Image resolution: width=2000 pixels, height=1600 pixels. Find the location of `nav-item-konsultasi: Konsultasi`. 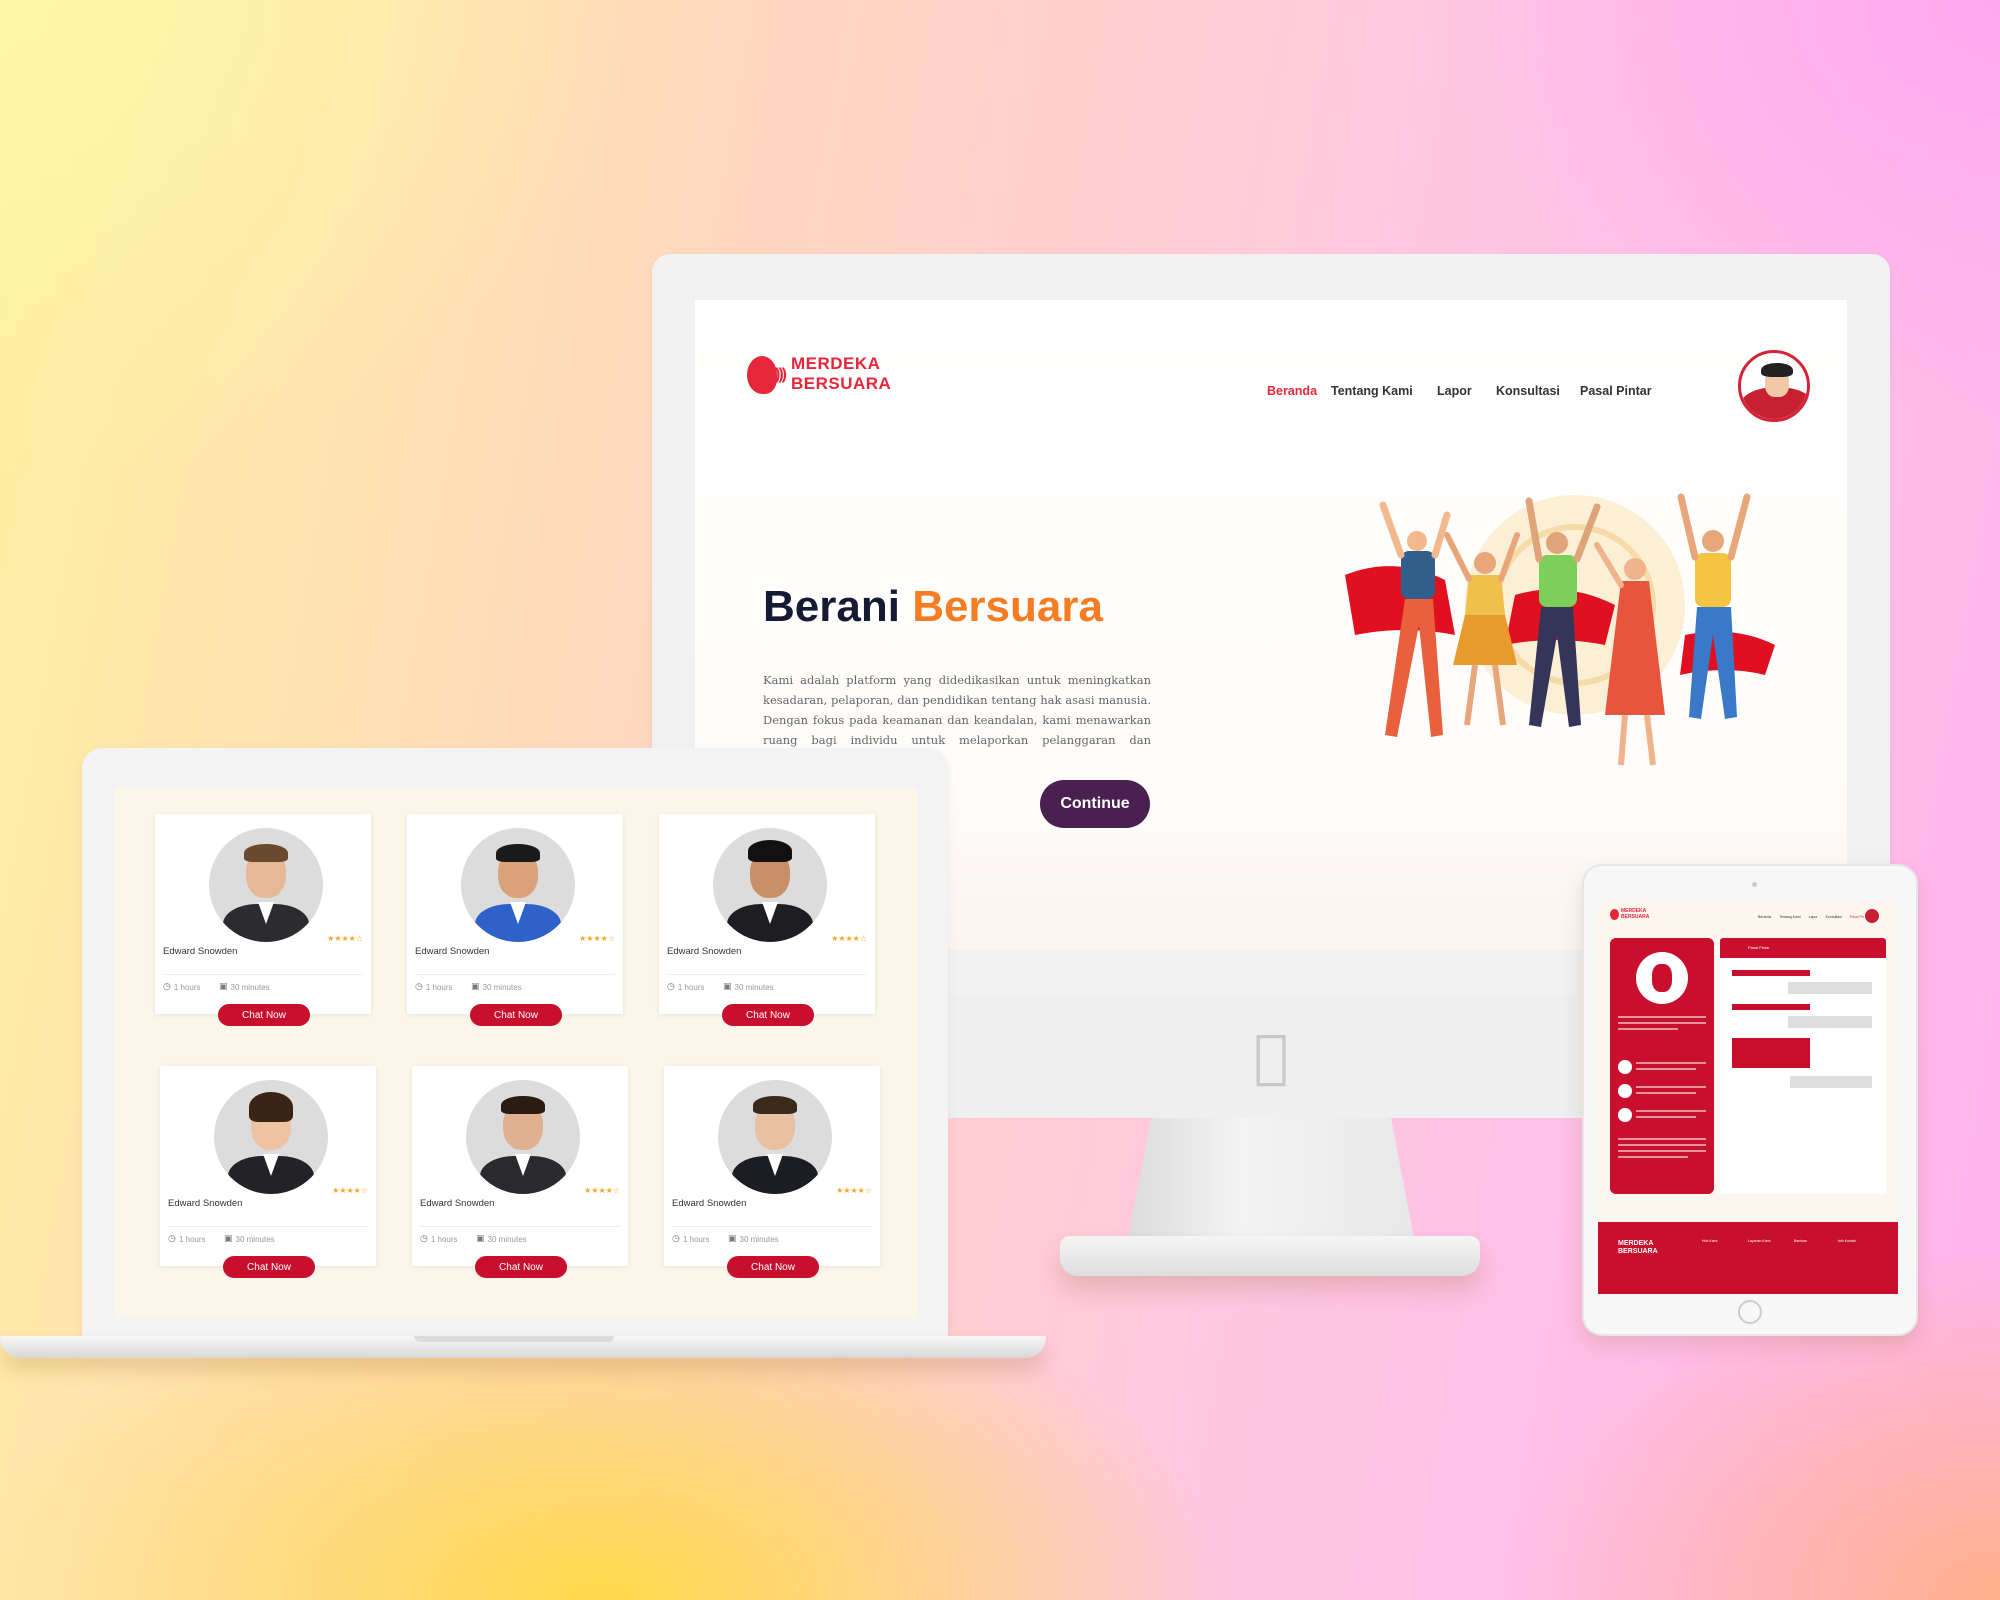

nav-item-konsultasi: Konsultasi is located at coordinates (1528, 391).